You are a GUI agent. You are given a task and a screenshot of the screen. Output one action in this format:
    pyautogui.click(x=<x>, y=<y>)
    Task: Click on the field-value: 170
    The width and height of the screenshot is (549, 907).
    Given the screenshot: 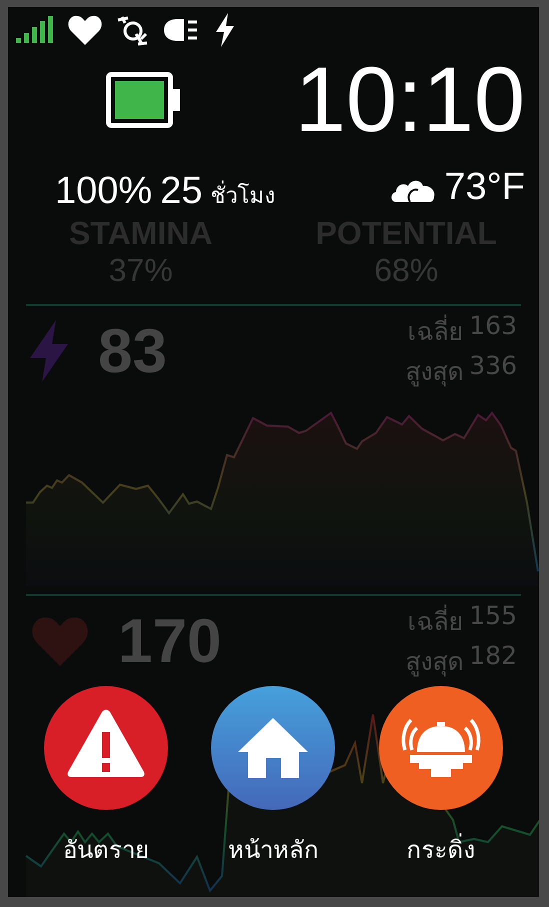 What is the action you would take?
    pyautogui.click(x=170, y=641)
    